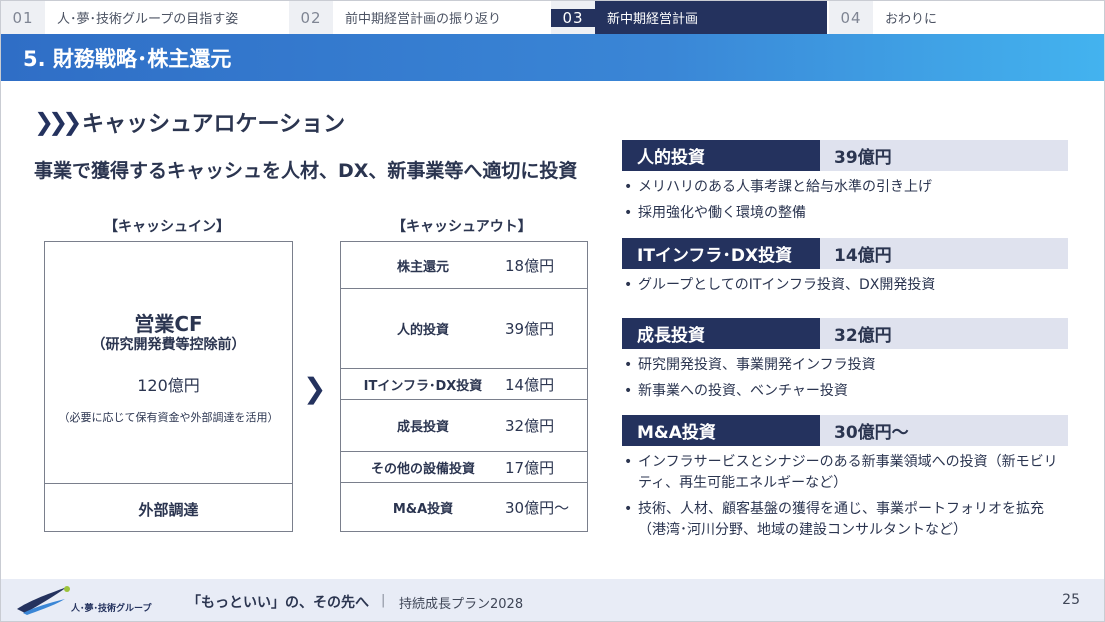  I want to click on tab-new-plan: 03 新中期経営計画, so click(690, 17).